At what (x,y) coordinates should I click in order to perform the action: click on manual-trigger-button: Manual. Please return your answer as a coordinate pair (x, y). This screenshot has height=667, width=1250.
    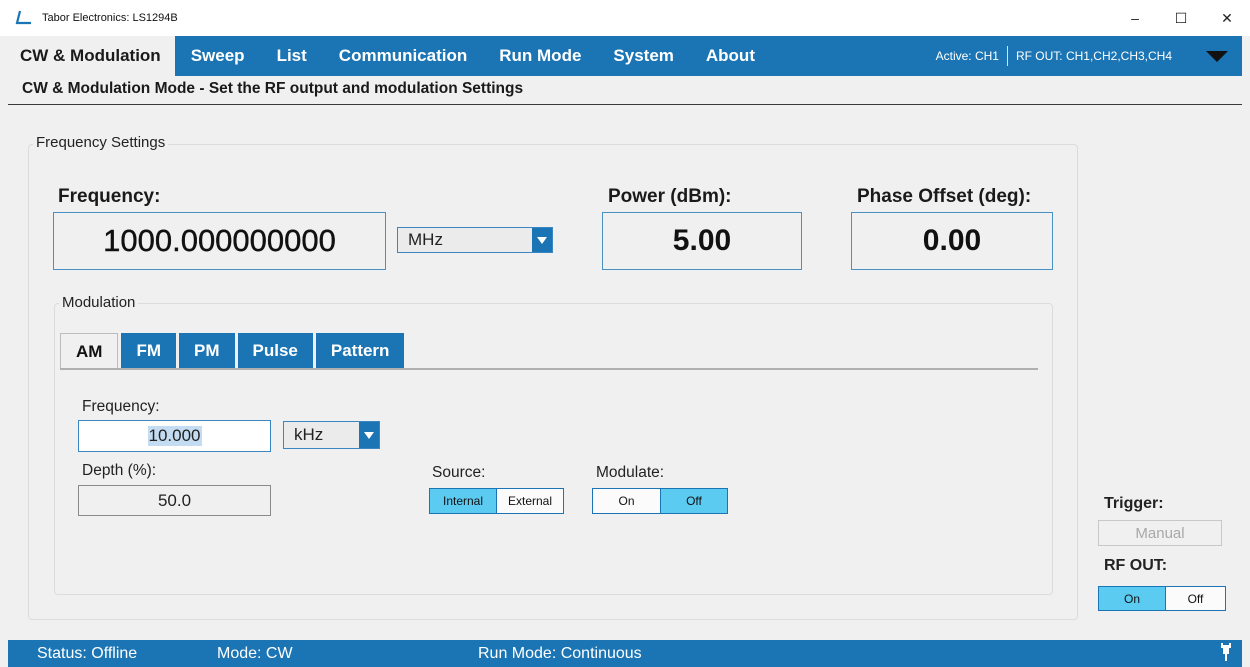
    Looking at the image, I should click on (1160, 533).